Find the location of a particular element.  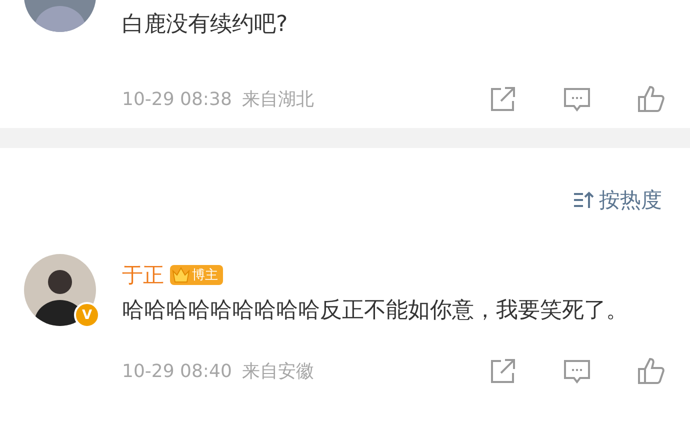

comment-location: 来自安徽 is located at coordinates (278, 371).